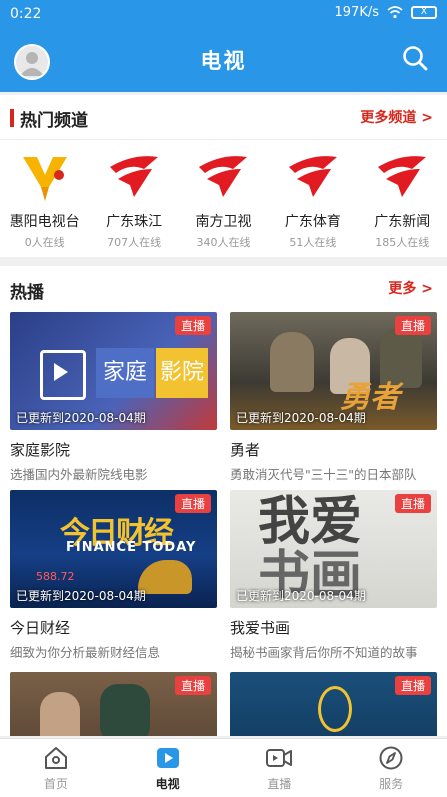  What do you see at coordinates (85, 652) in the screenshot?
I see `program-subtitle: 细致为你分析最新财经信息` at bounding box center [85, 652].